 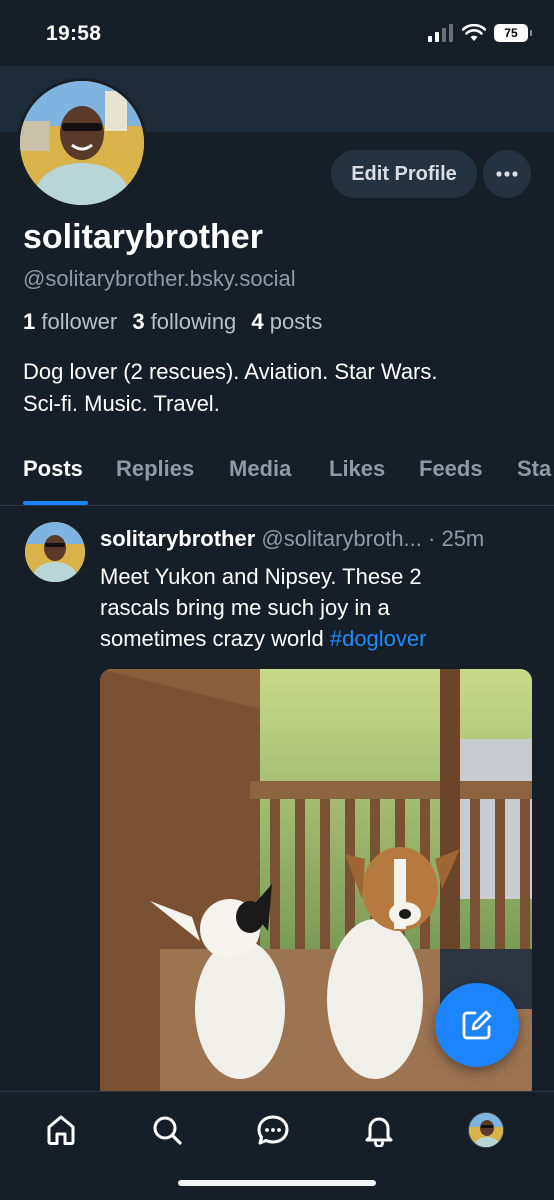 What do you see at coordinates (260, 469) in the screenshot?
I see `tab-media: Media` at bounding box center [260, 469].